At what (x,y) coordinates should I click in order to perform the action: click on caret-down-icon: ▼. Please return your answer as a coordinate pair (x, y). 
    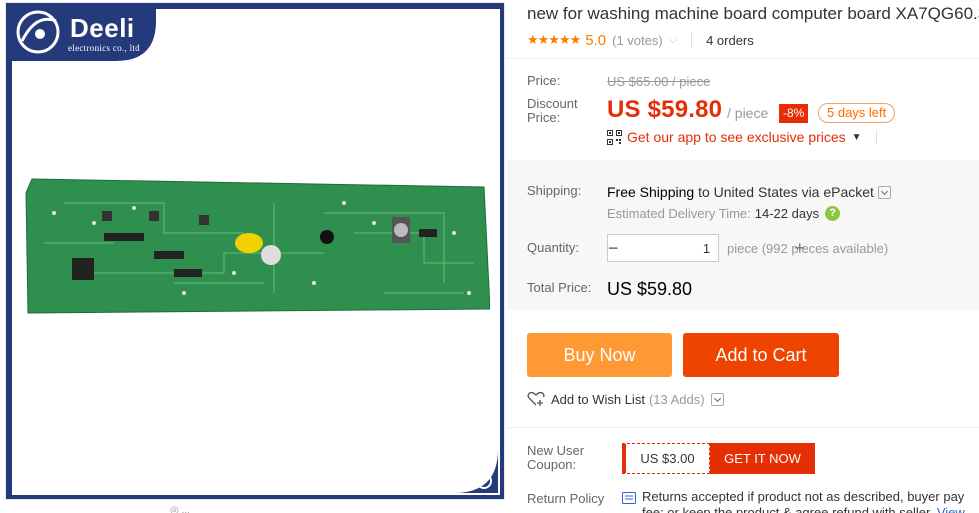
    Looking at the image, I should click on (856, 137).